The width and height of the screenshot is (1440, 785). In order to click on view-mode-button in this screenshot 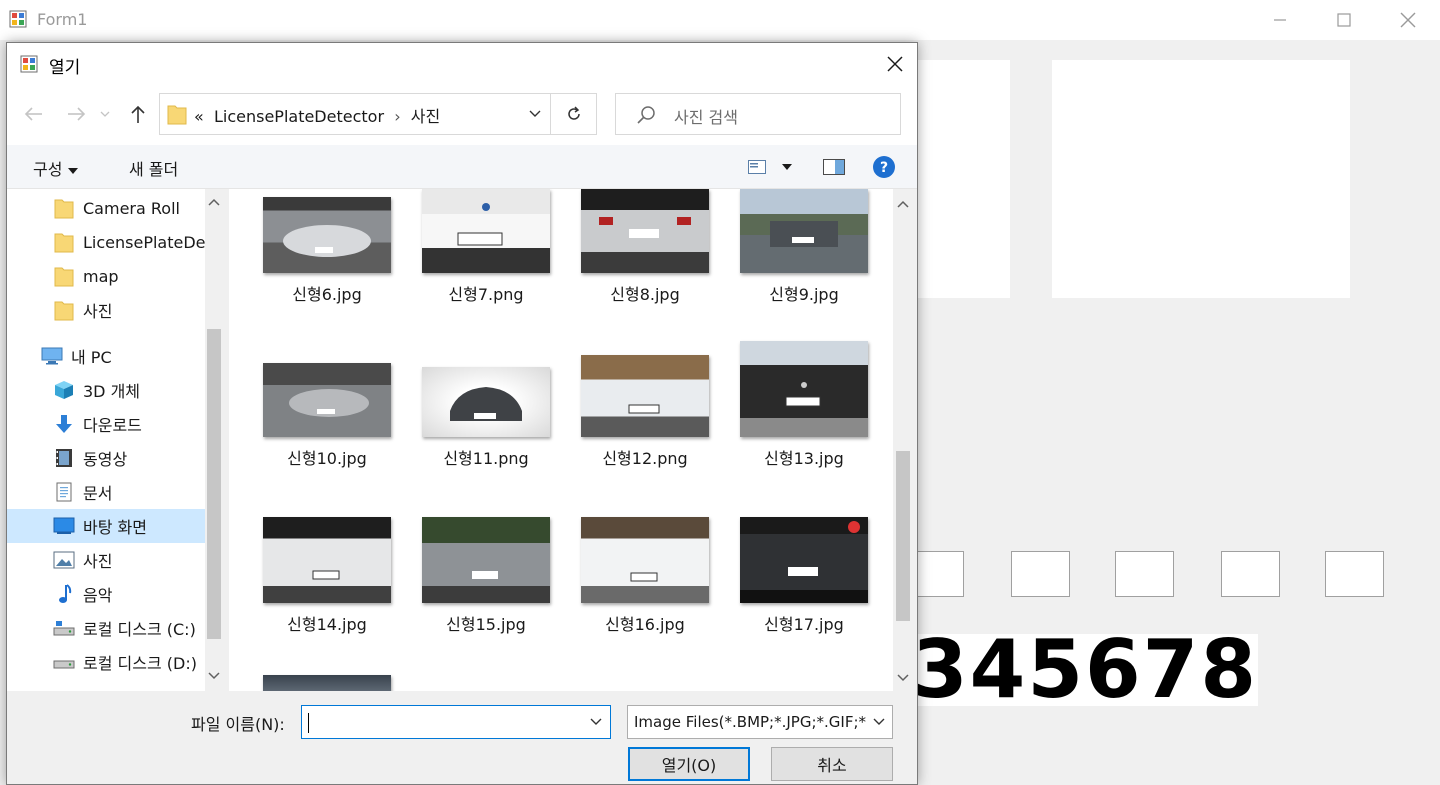, I will do `click(757, 167)`.